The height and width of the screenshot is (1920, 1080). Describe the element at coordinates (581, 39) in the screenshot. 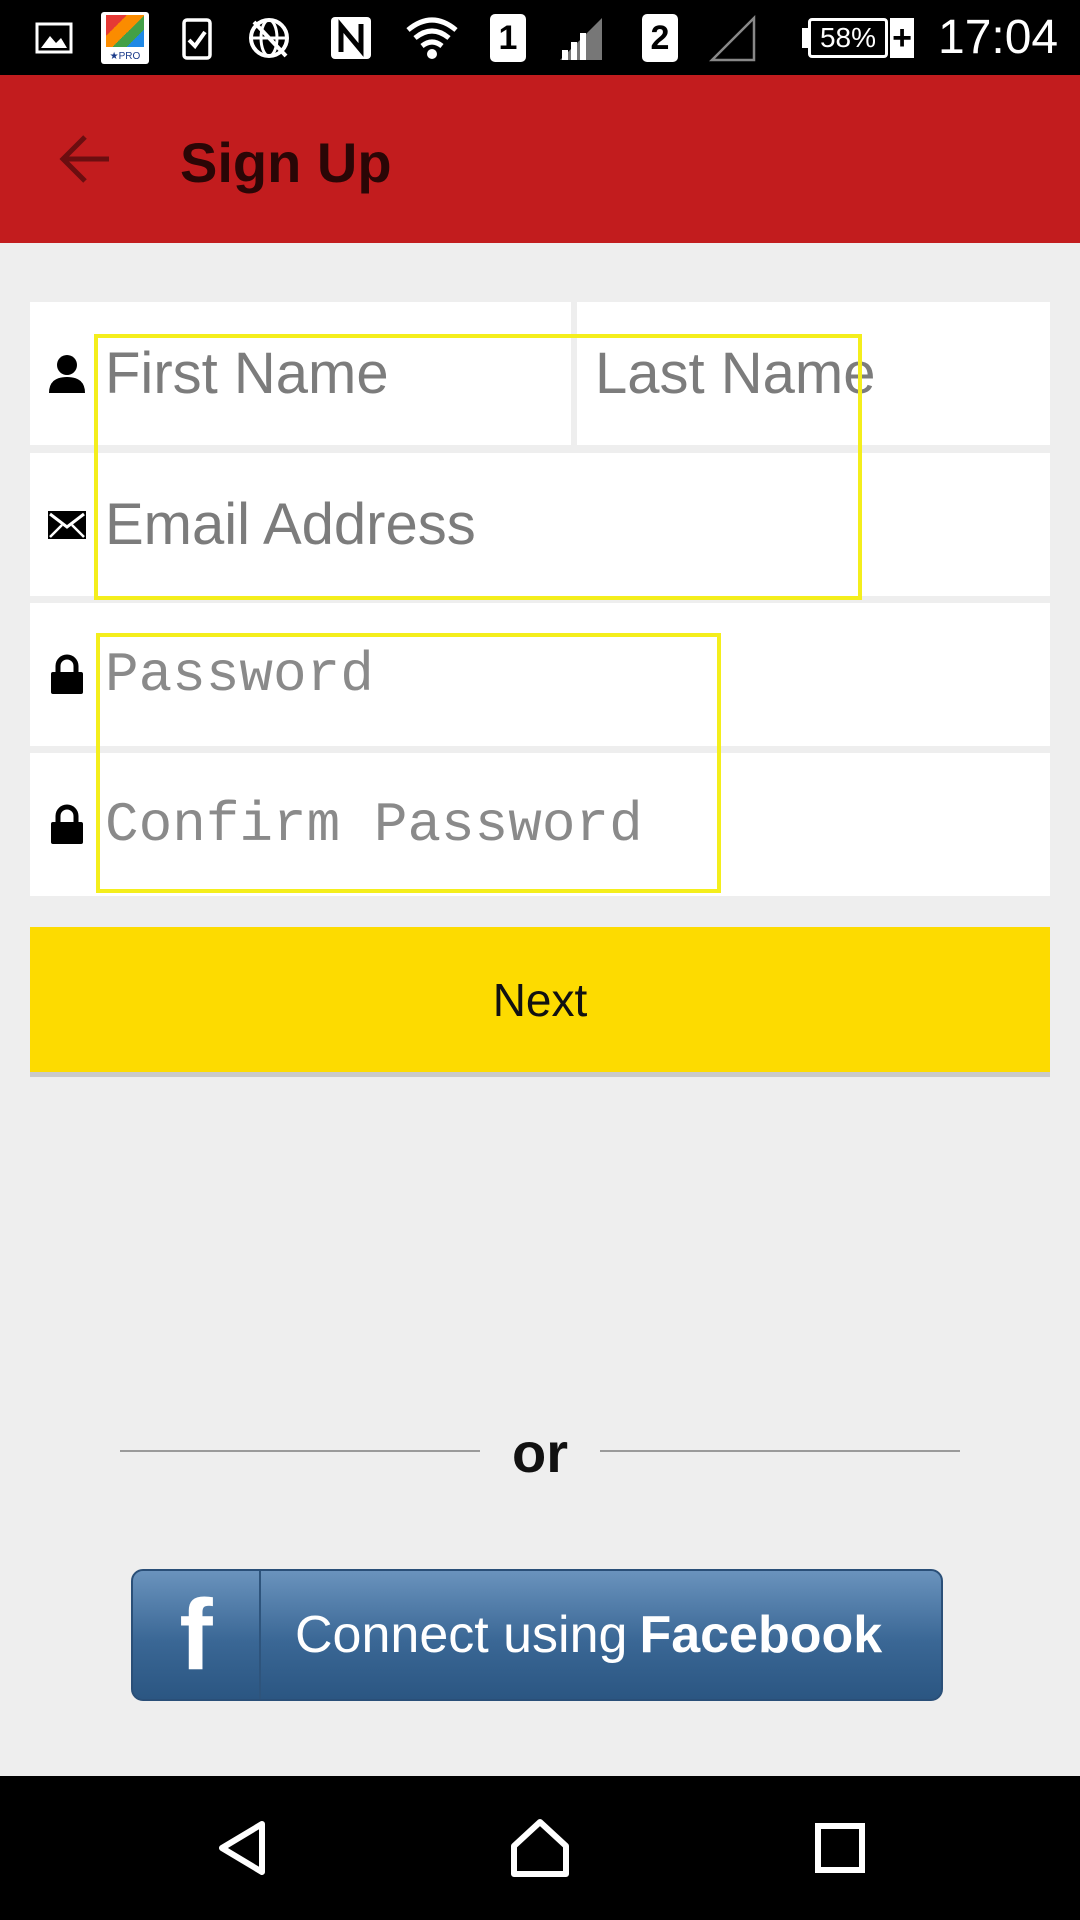

I see `signal-icon` at that location.